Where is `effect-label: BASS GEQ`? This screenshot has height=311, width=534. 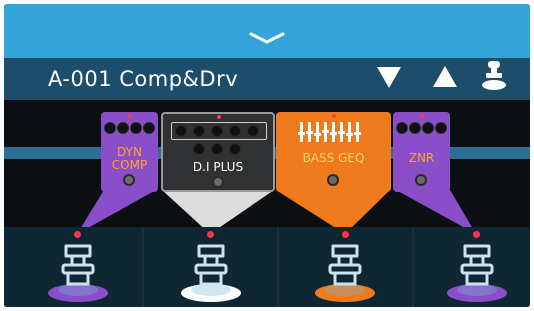
effect-label: BASS GEQ is located at coordinates (333, 158).